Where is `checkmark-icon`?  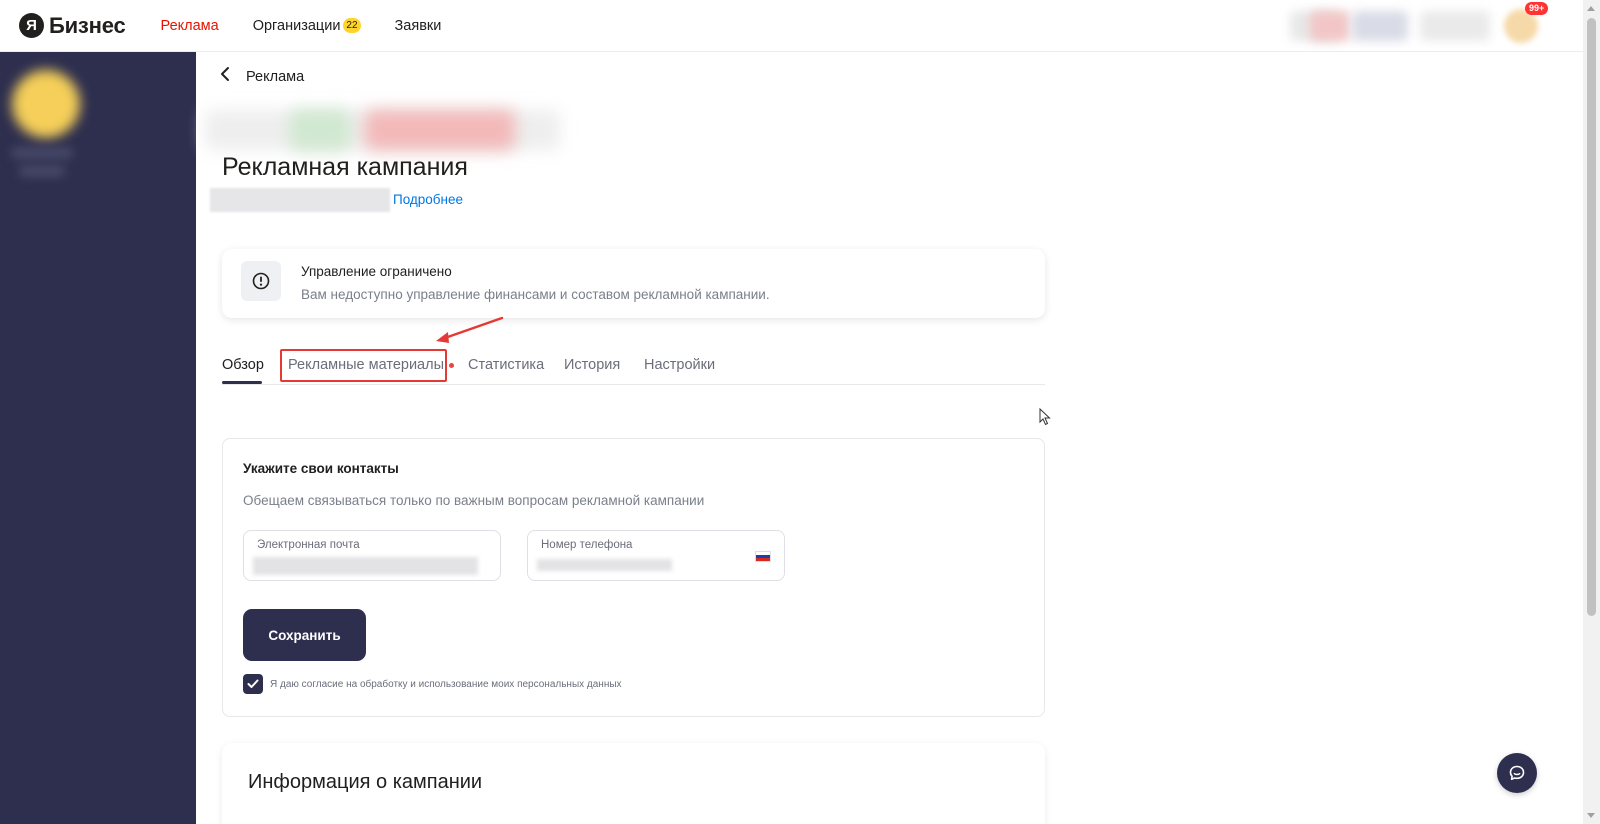 checkmark-icon is located at coordinates (253, 683).